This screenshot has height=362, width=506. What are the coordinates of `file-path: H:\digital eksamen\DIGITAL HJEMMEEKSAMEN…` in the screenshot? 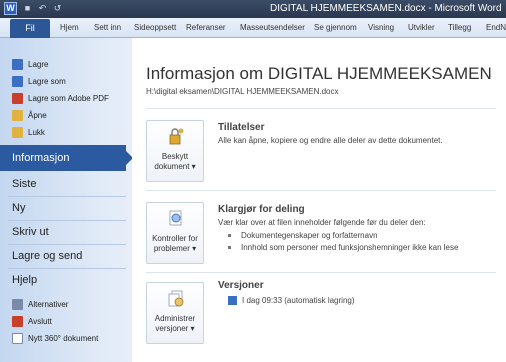 It's located at (242, 91).